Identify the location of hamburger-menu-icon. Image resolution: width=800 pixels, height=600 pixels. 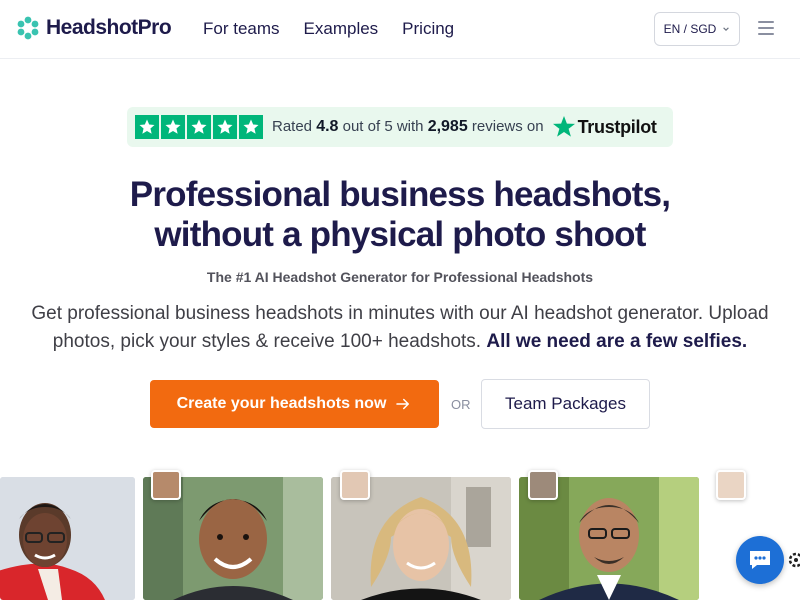
(766, 28).